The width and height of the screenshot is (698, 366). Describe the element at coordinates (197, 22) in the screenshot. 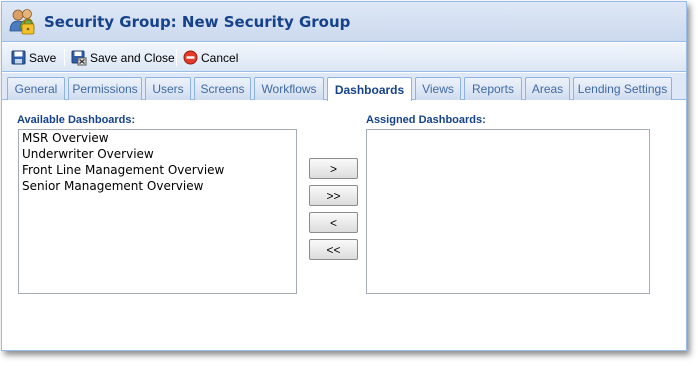

I see `window-title: Security Group: New Security Group` at that location.